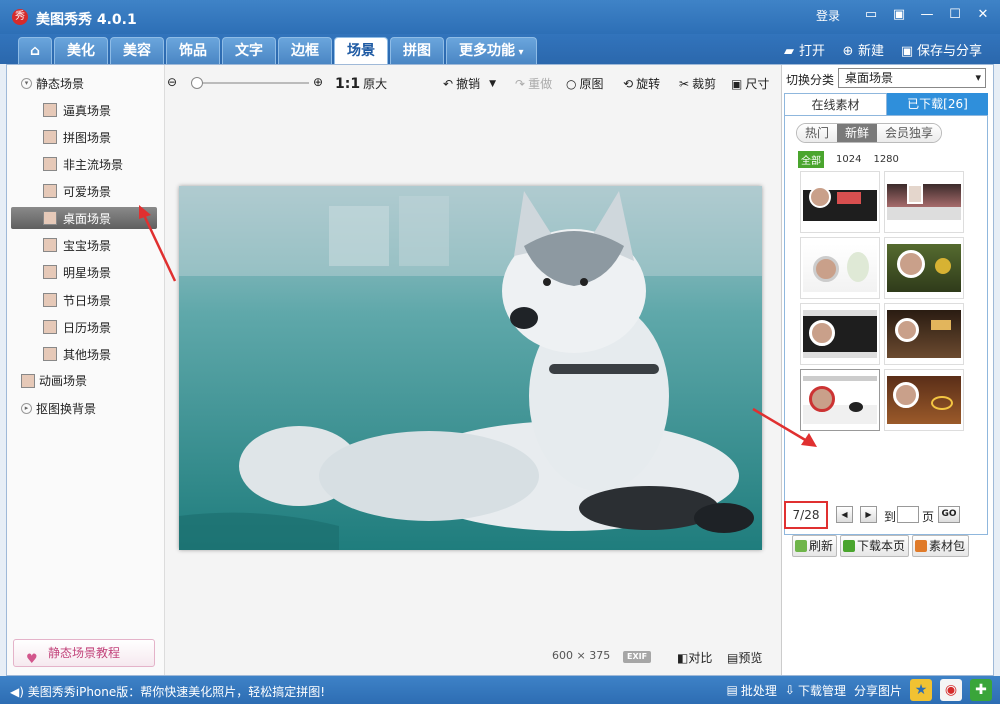 The width and height of the screenshot is (1000, 713). I want to click on batch-process-button: ▤ 批处理, so click(752, 690).